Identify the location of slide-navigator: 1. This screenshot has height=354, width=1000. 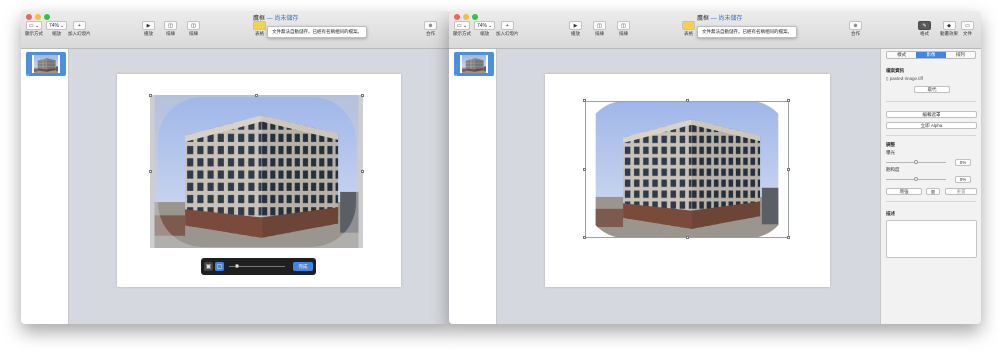
(473, 186).